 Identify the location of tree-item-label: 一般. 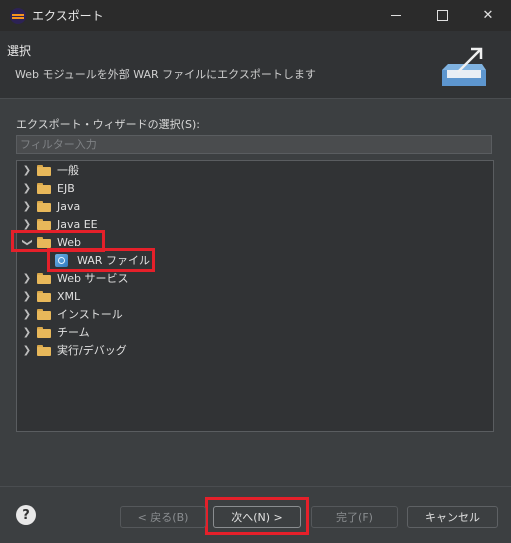
(68, 170).